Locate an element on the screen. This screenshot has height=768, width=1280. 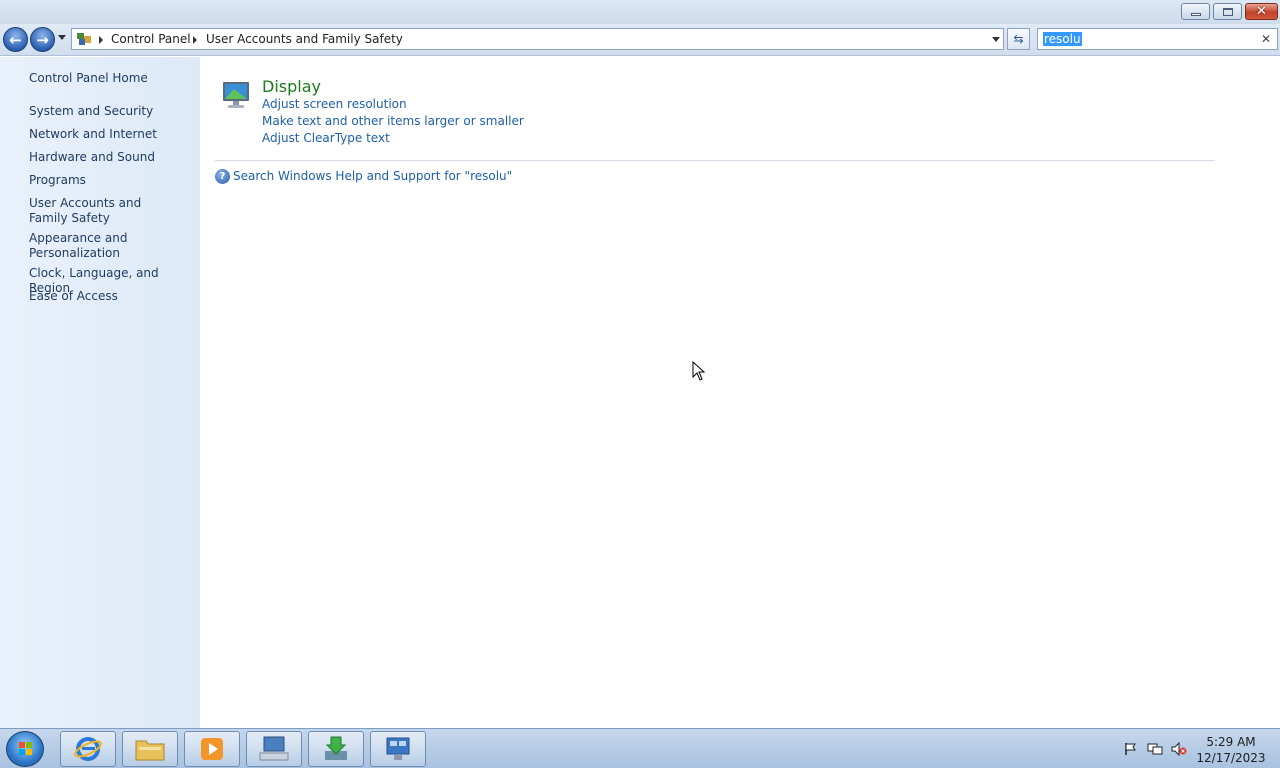
help-icon: ? is located at coordinates (222, 176).